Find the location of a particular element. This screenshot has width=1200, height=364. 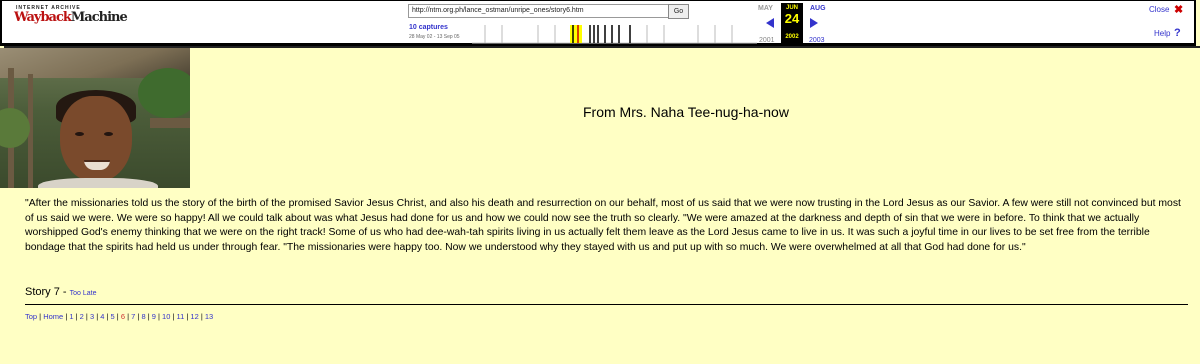

next-month-link: AUG is located at coordinates (818, 8).